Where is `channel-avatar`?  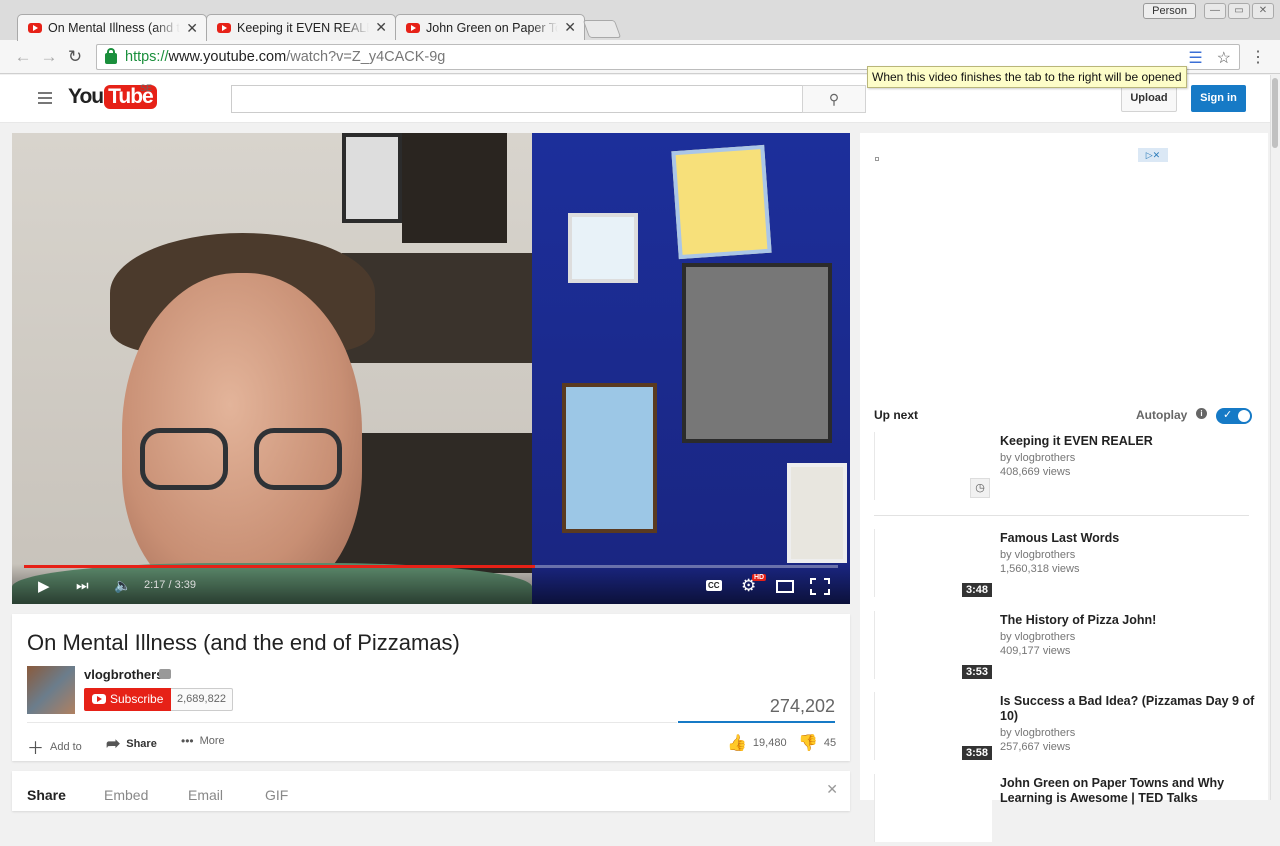 channel-avatar is located at coordinates (51, 690).